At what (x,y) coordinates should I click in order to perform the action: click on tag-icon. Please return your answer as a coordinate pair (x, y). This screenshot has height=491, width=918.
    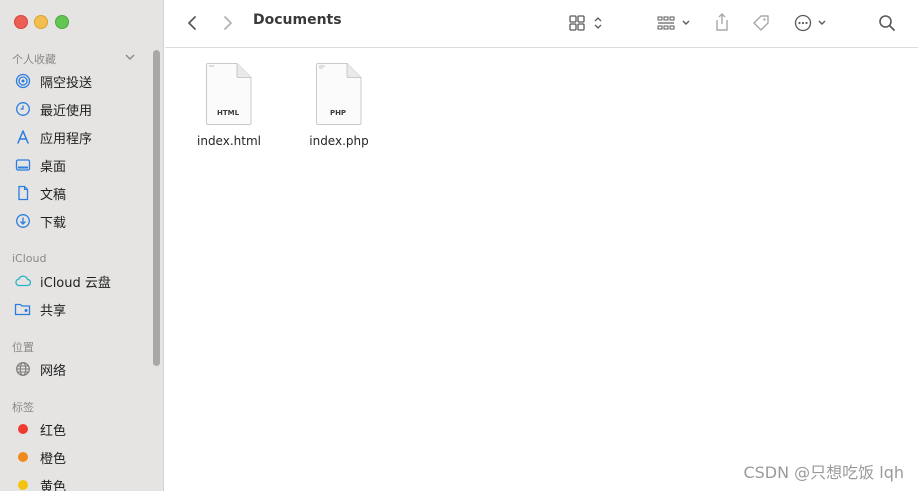
    Looking at the image, I should click on (761, 23).